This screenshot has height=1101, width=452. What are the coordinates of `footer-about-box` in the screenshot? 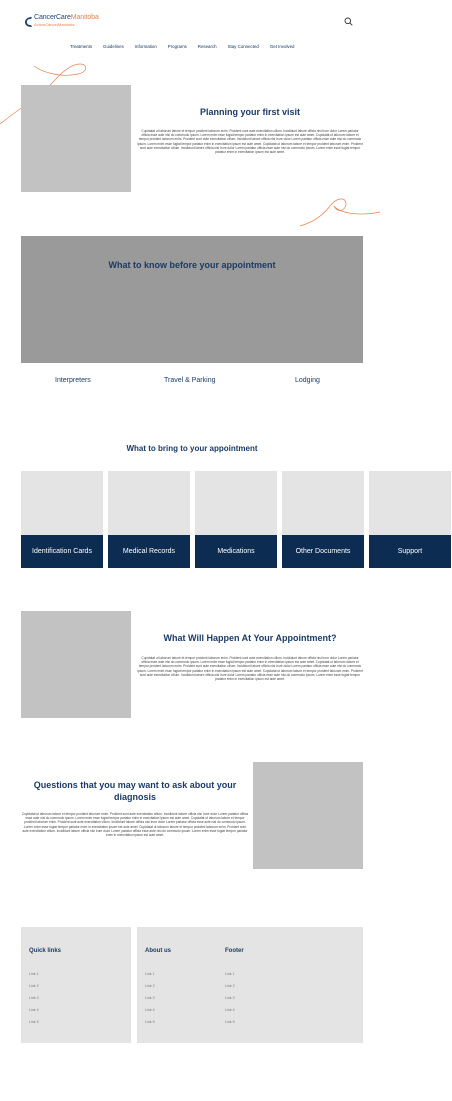 It's located at (250, 985).